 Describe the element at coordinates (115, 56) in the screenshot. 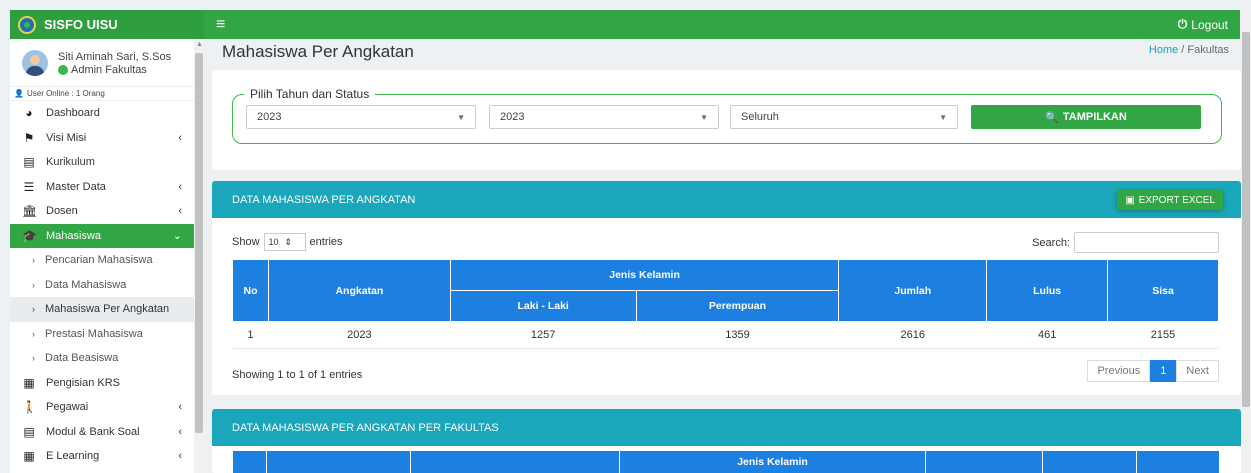

I see `user-name: Siti Aminah Sari, S.Sos` at that location.